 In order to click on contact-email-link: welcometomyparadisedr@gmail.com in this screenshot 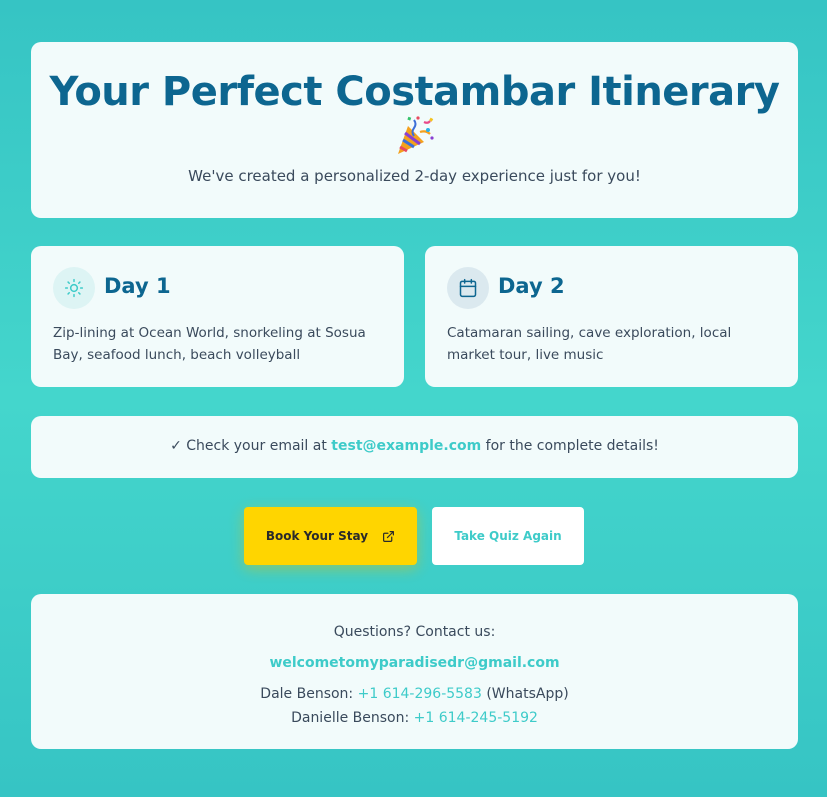, I will do `click(414, 663)`.